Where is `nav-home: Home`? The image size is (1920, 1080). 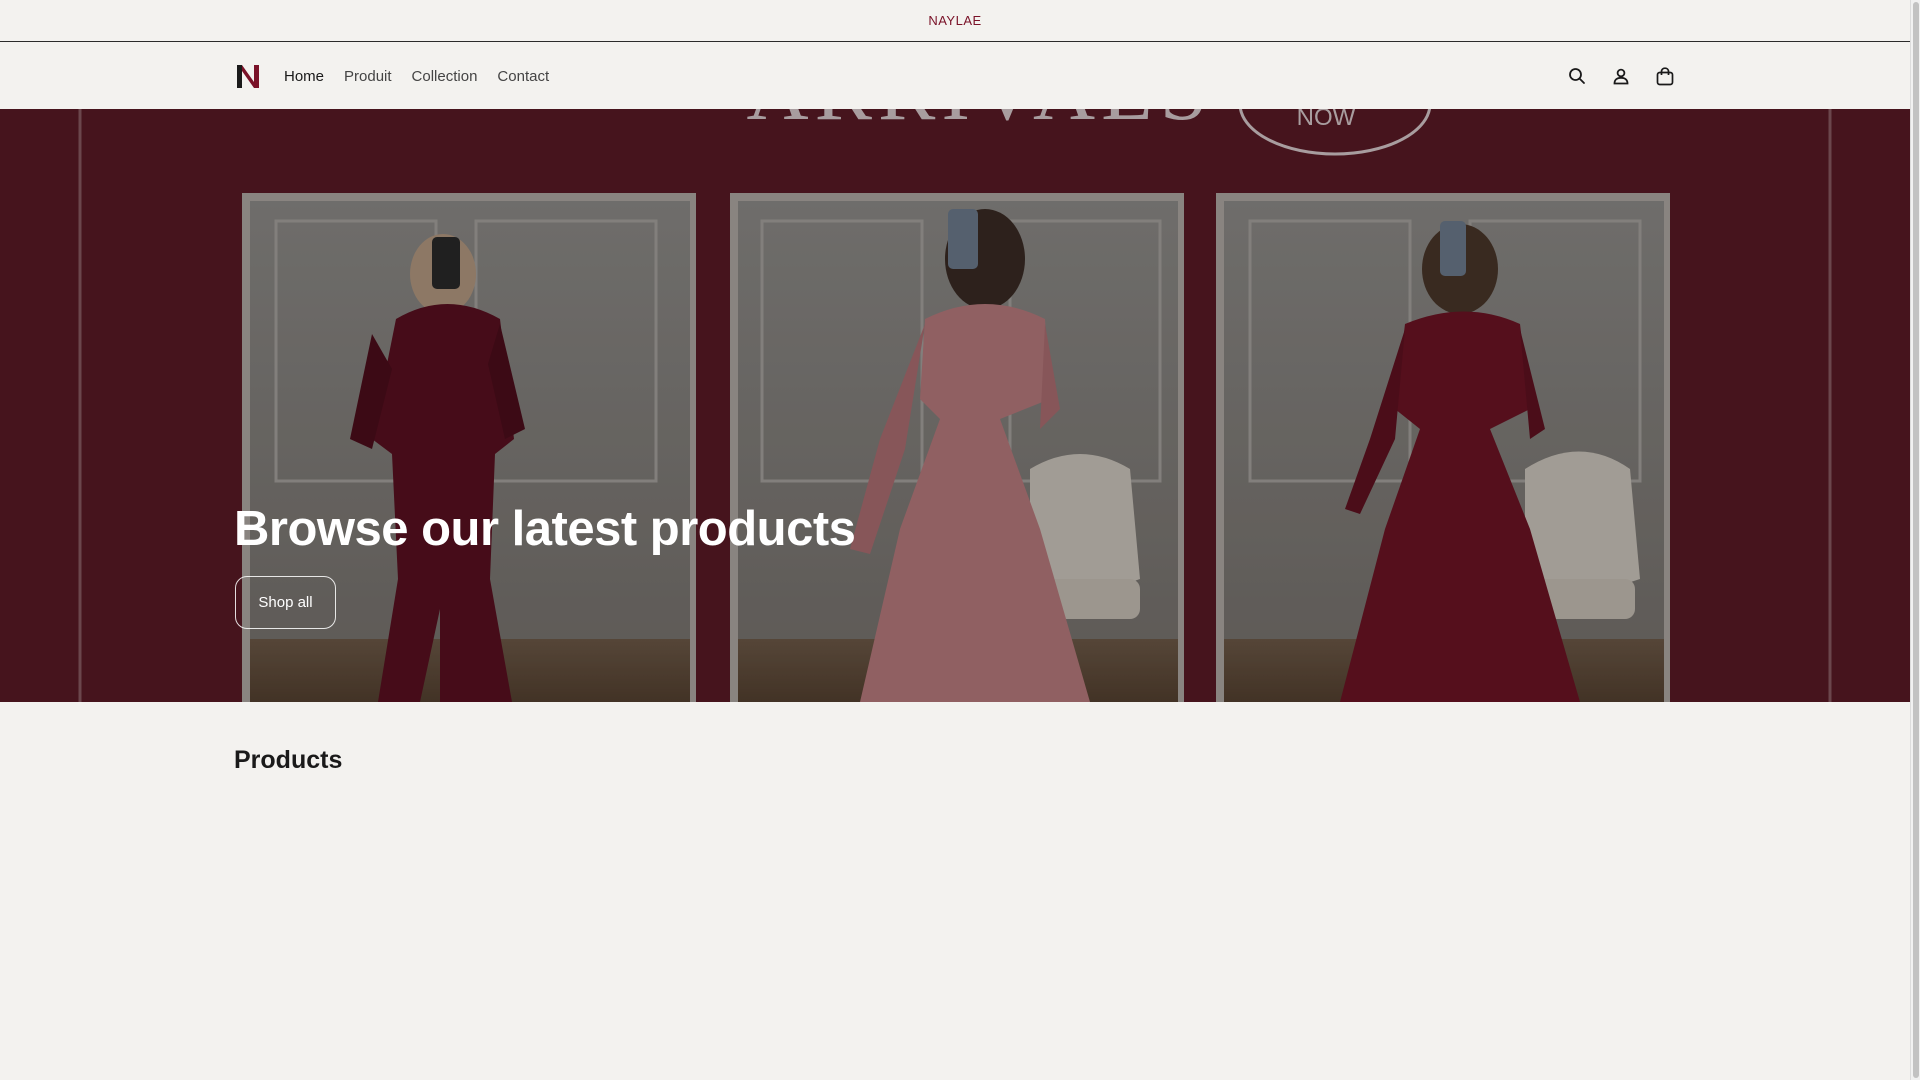 nav-home: Home is located at coordinates (304, 76).